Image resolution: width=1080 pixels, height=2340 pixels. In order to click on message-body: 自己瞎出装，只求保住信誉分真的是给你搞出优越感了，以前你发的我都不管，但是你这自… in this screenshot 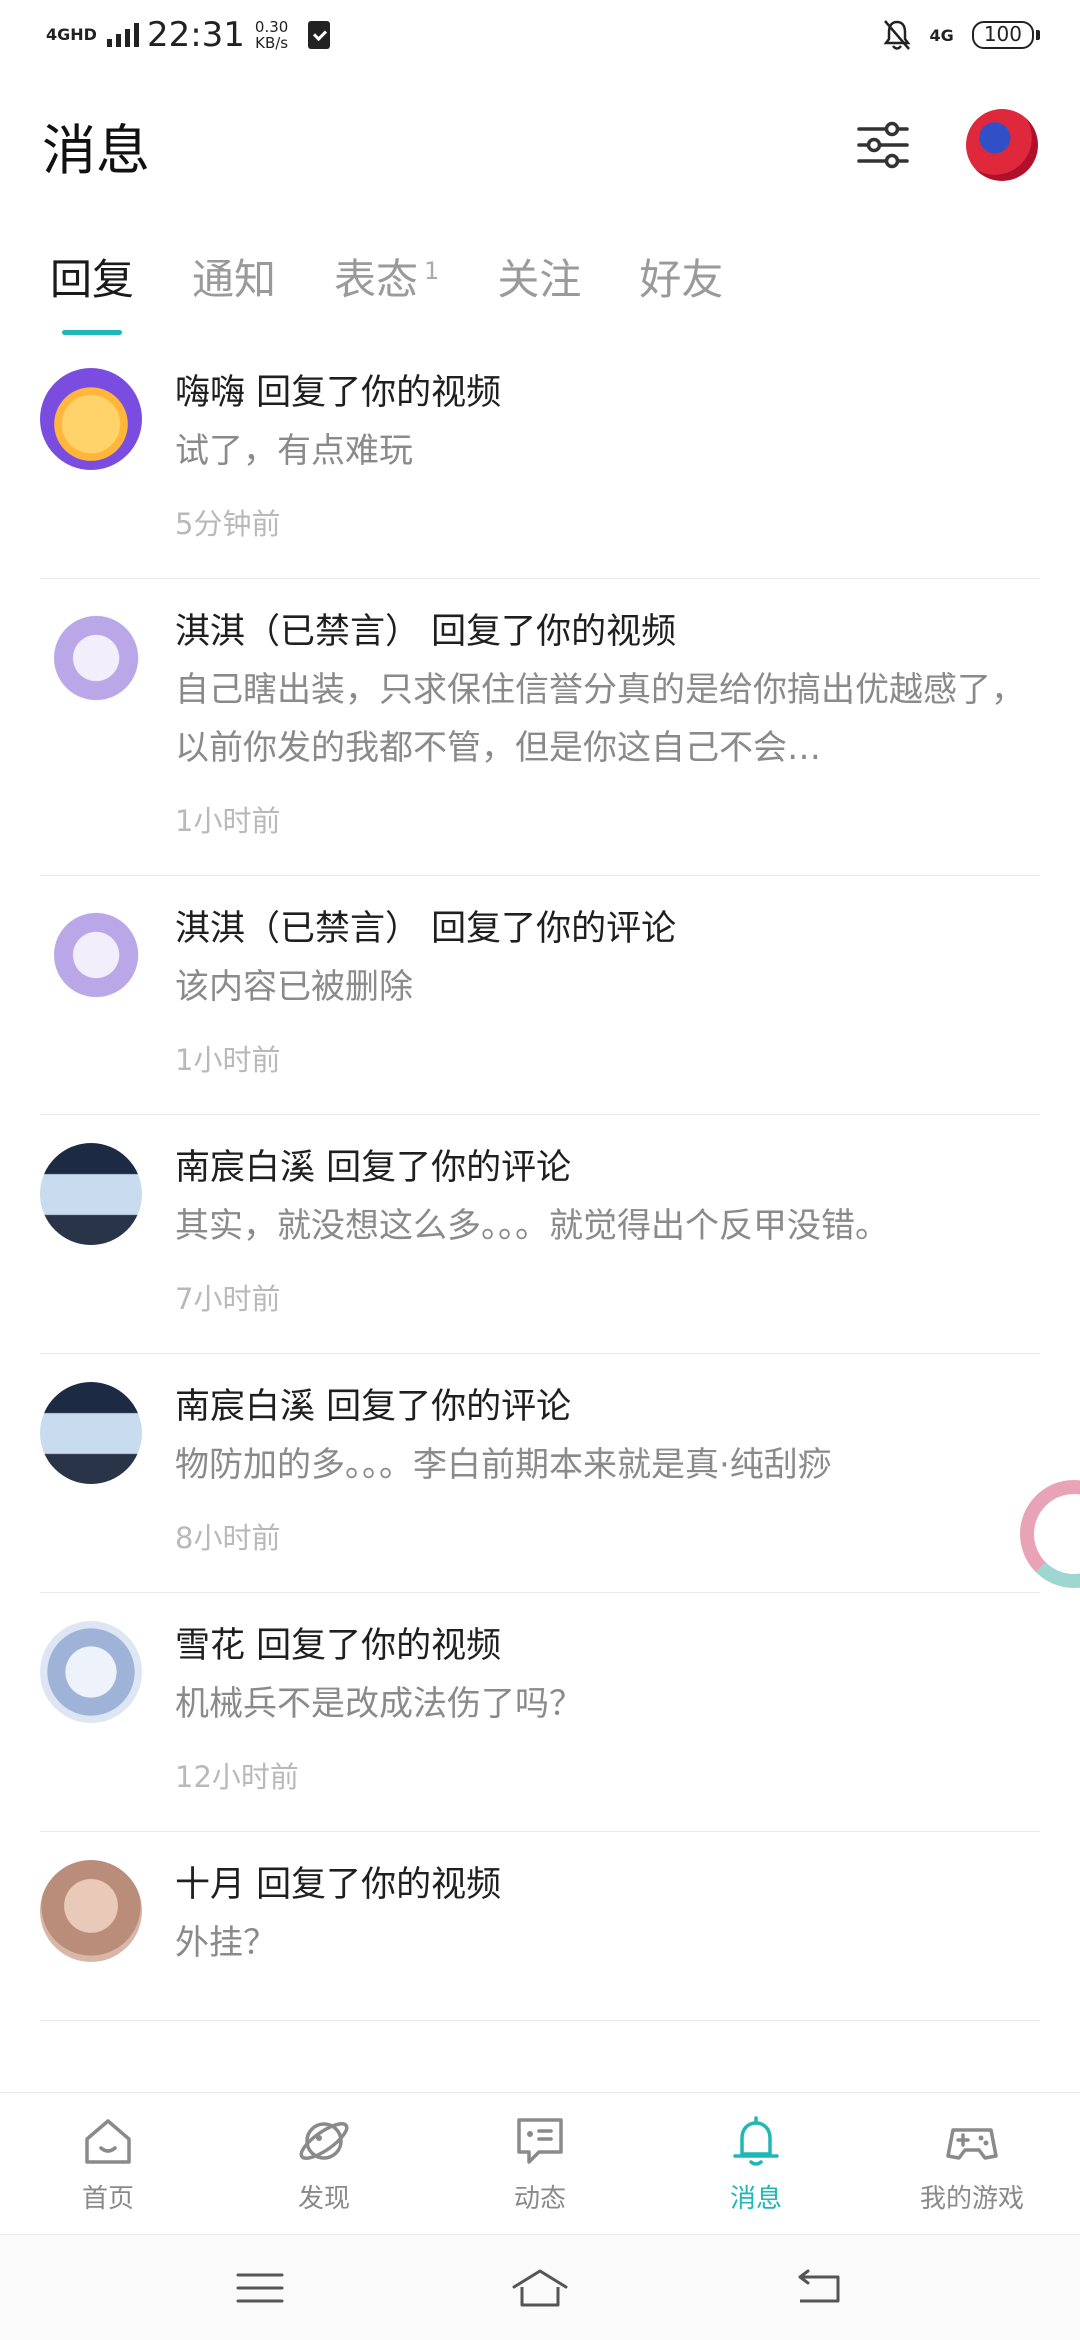, I will do `click(600, 719)`.